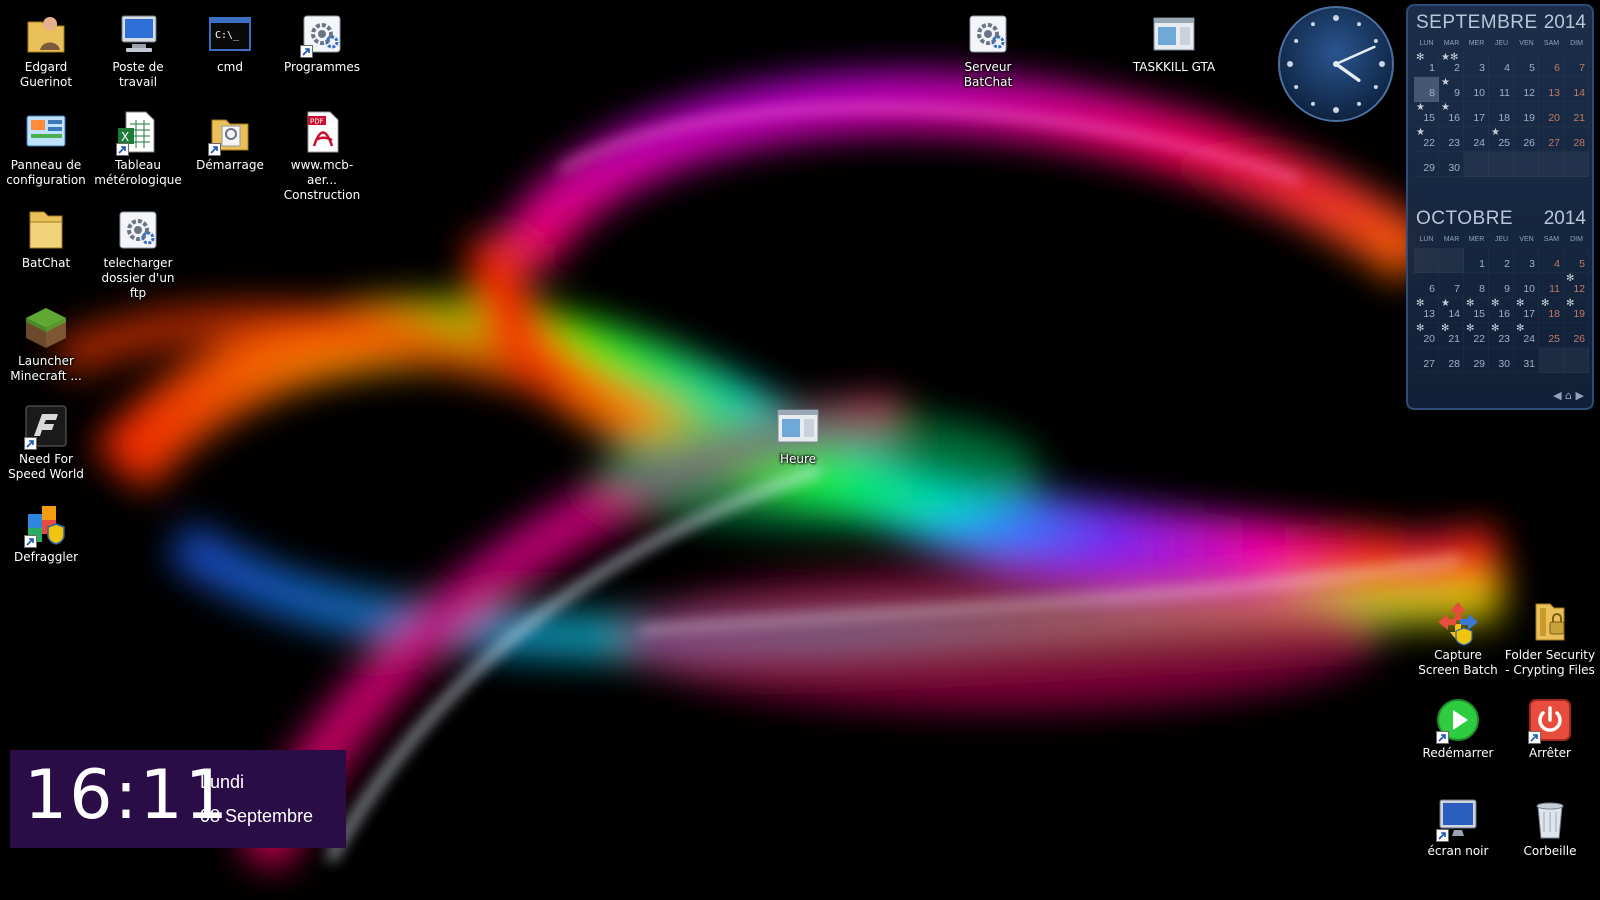  Describe the element at coordinates (138, 250) in the screenshot. I see `desktop-icon-telecharger-ftp: telecharger dossier d'un ftp` at that location.